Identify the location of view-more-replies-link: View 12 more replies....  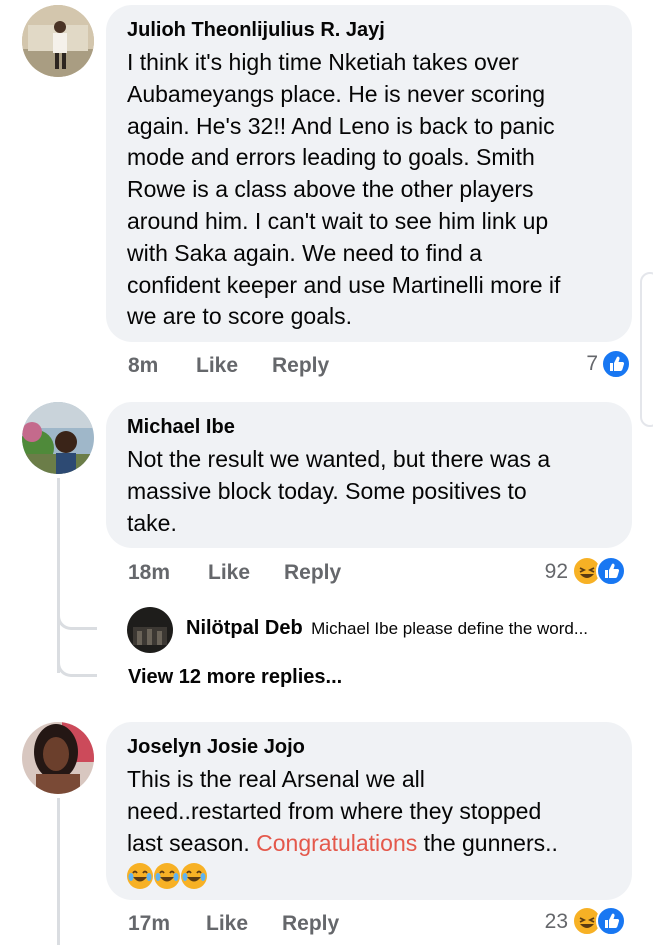
(235, 677).